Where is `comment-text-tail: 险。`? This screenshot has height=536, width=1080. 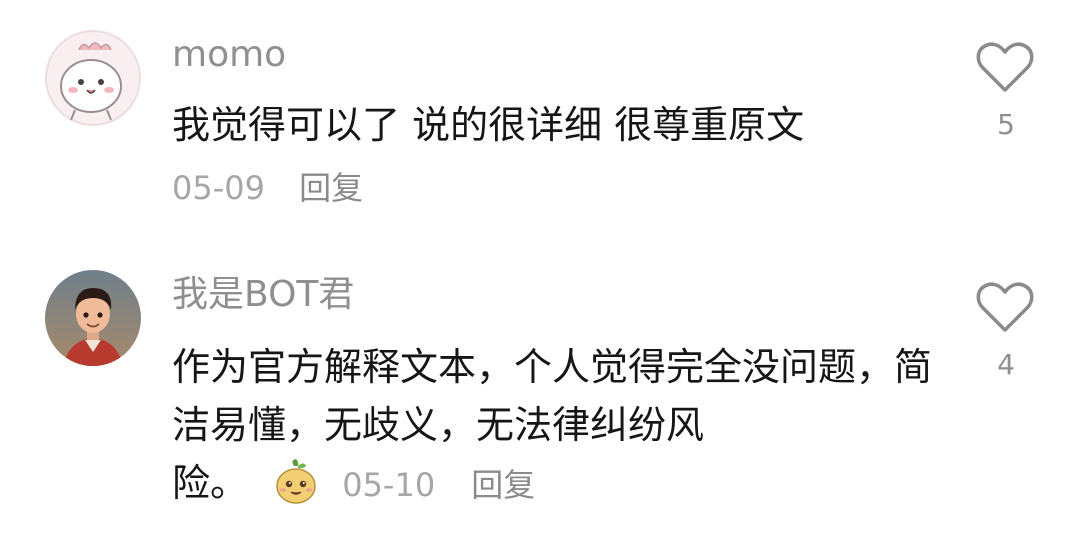
comment-text-tail: 险。 is located at coordinates (210, 483).